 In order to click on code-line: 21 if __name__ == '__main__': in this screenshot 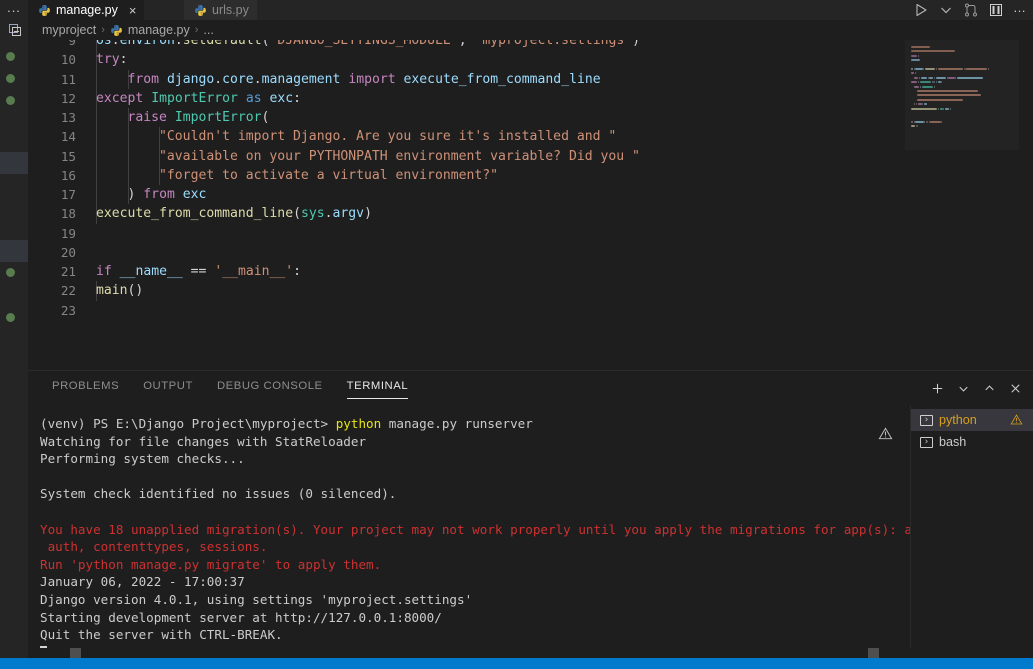, I will do `click(530, 271)`.